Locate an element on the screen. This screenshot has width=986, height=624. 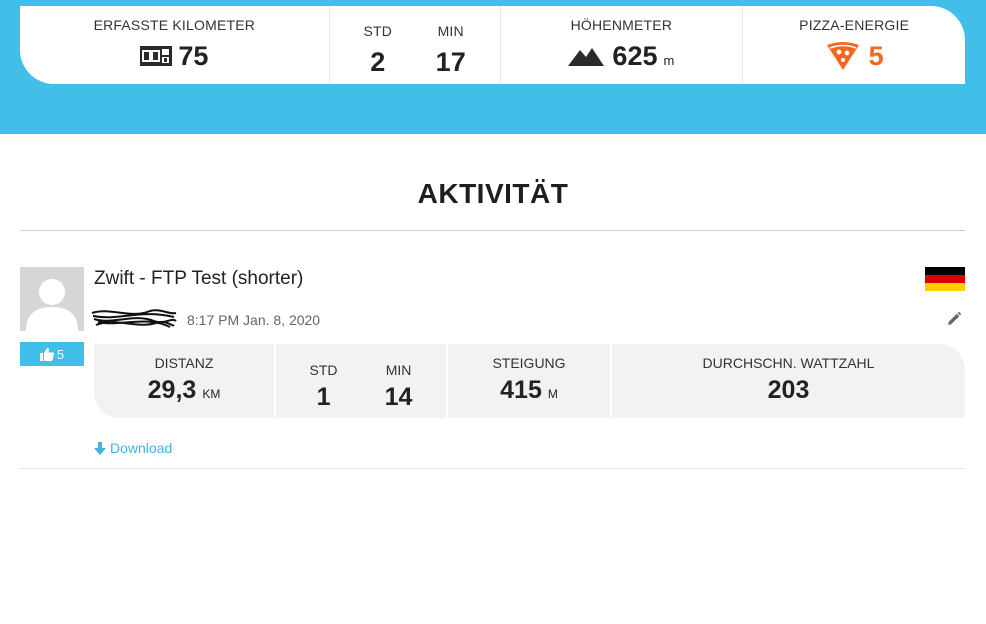
stat-kilometers: ERFASSTE KILOMETER 75 is located at coordinates (174, 45).